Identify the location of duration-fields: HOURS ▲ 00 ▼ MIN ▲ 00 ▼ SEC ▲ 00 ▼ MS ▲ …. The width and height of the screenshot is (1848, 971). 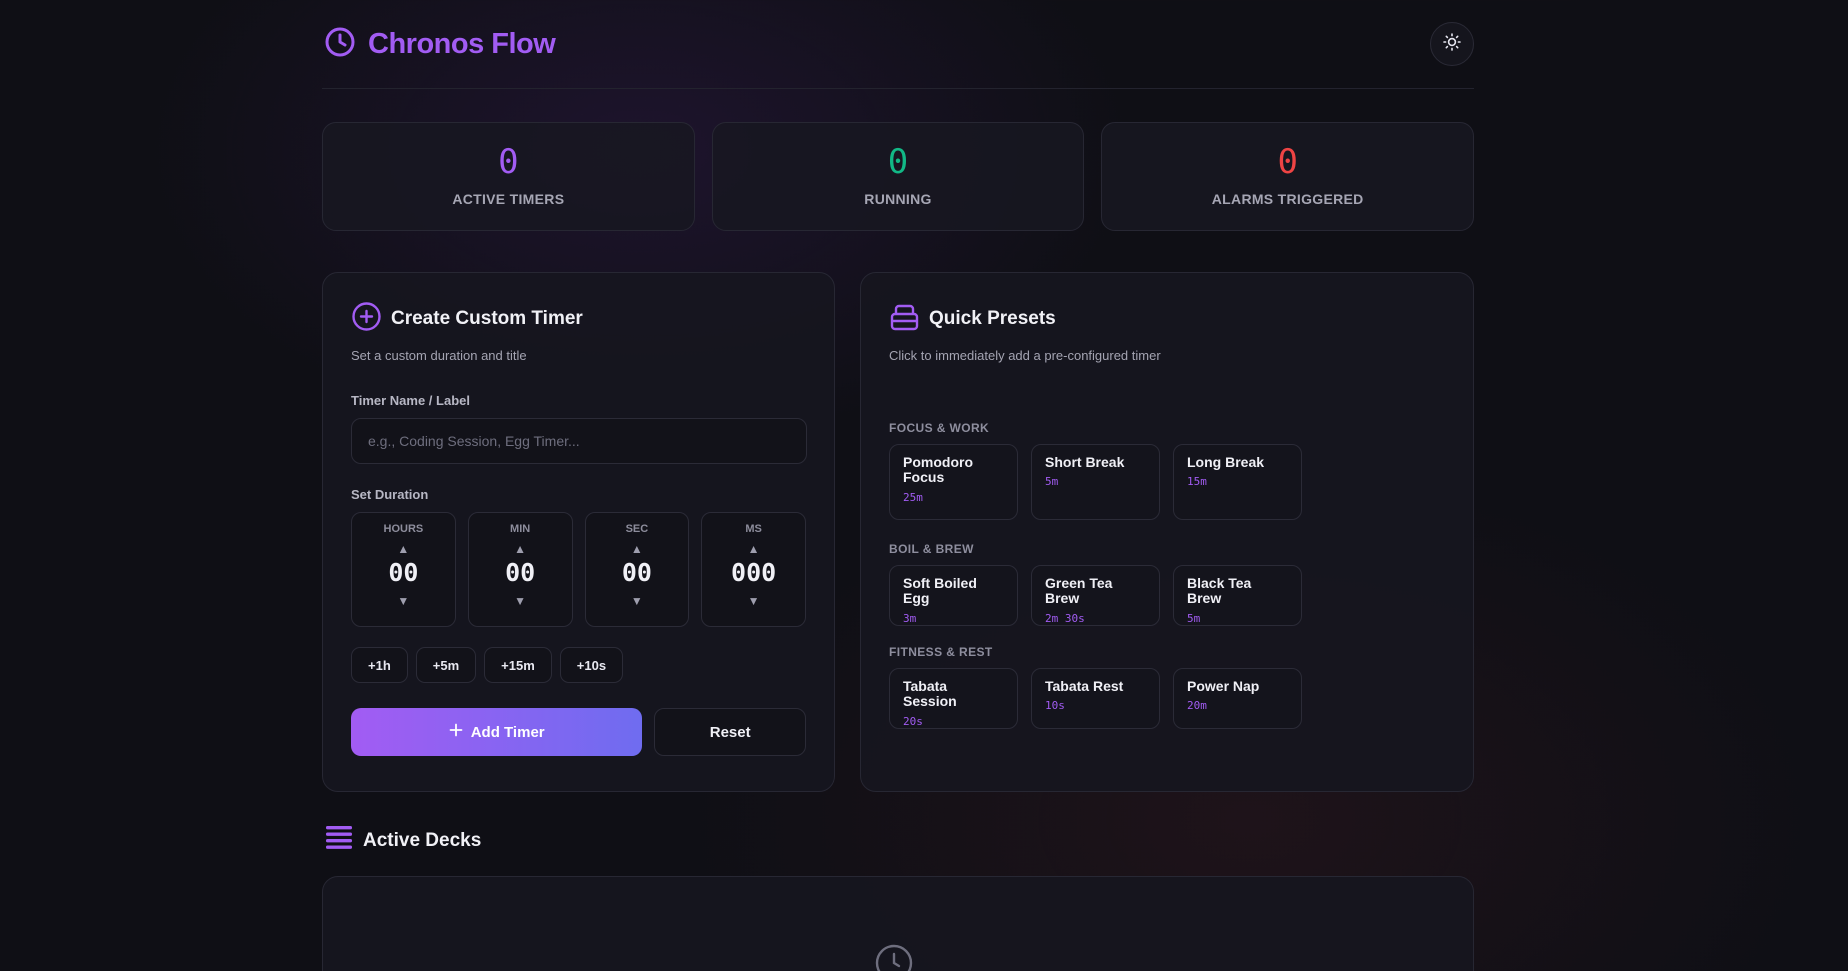
(578, 569).